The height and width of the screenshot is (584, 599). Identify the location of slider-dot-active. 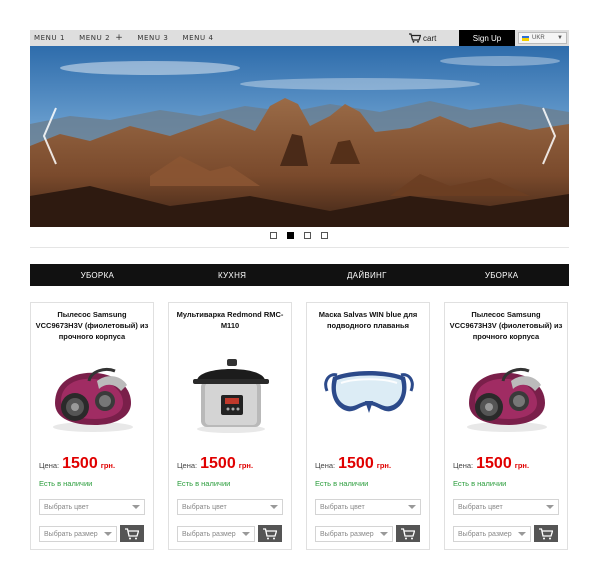
(290, 235).